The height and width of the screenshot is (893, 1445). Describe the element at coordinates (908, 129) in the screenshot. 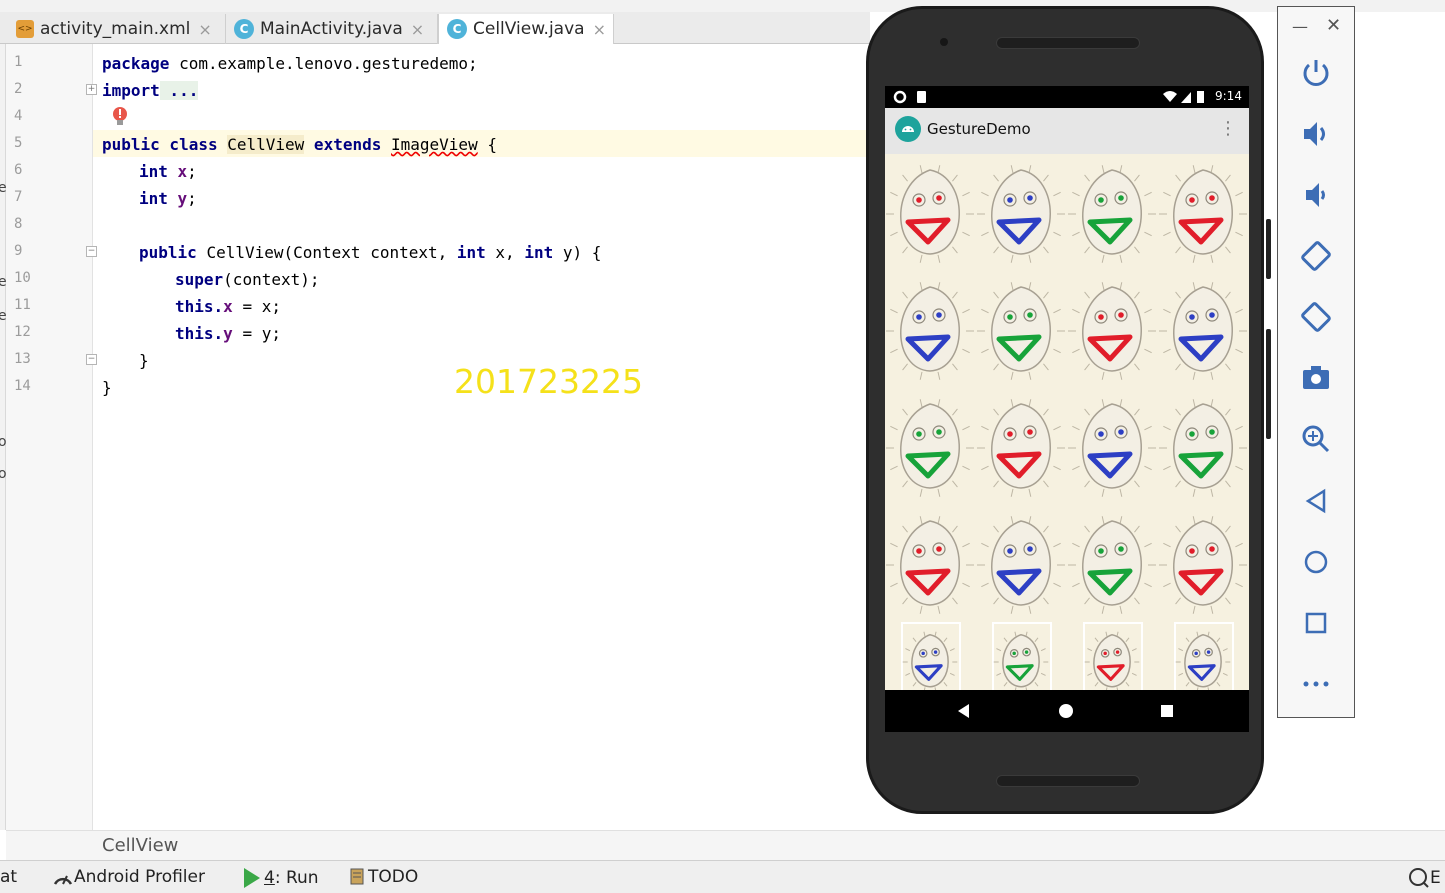

I see `android-logo-icon` at that location.